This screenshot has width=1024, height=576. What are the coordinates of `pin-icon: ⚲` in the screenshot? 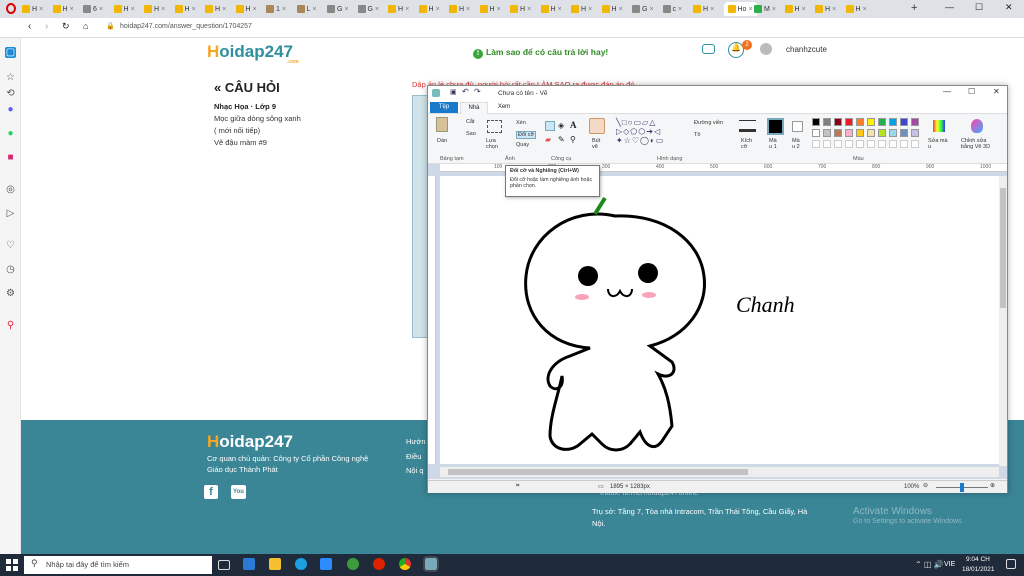 It's located at (10, 325).